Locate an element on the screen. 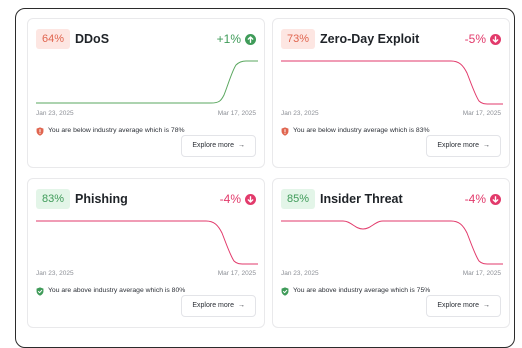 Image resolution: width=522 pixels, height=348 pixels. trend-value: +1% is located at coordinates (228, 39).